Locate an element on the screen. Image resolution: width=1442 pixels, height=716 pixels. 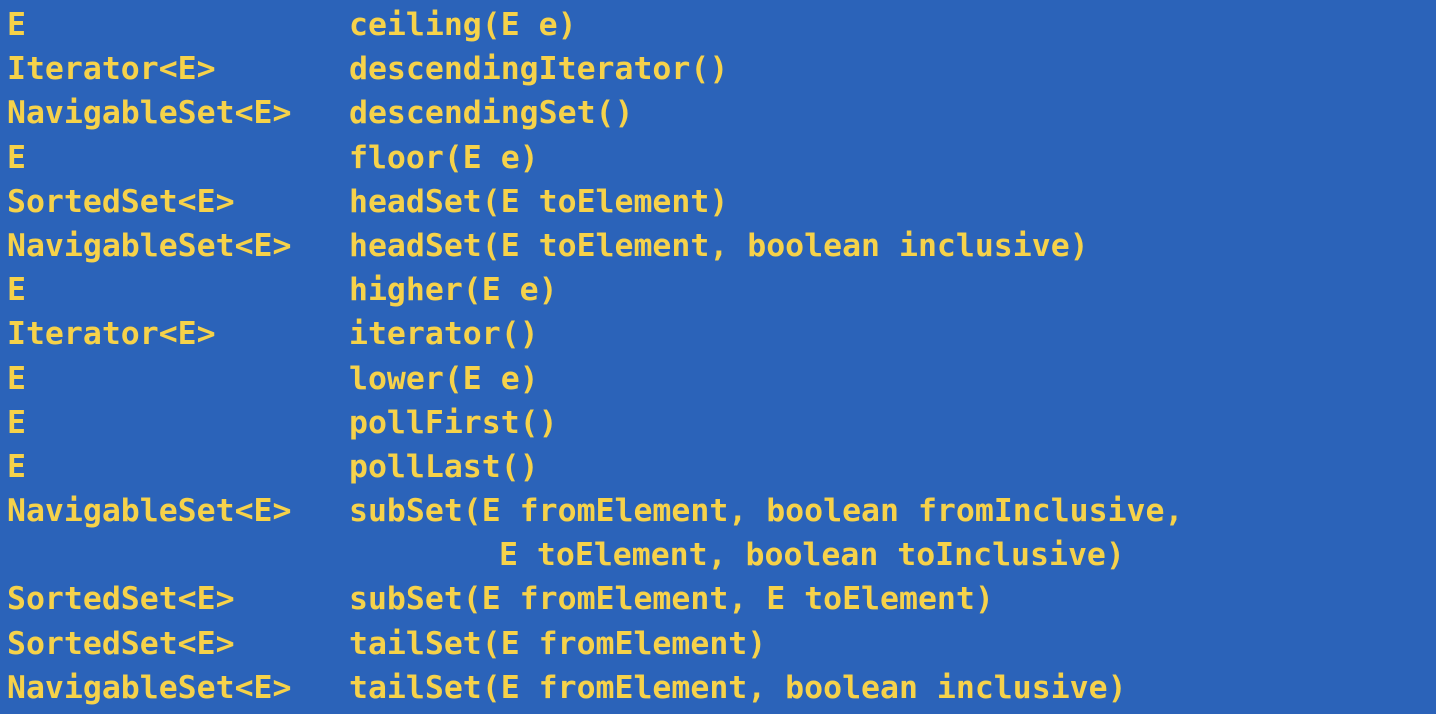
method-signature: floor(E e) is located at coordinates (444, 157).